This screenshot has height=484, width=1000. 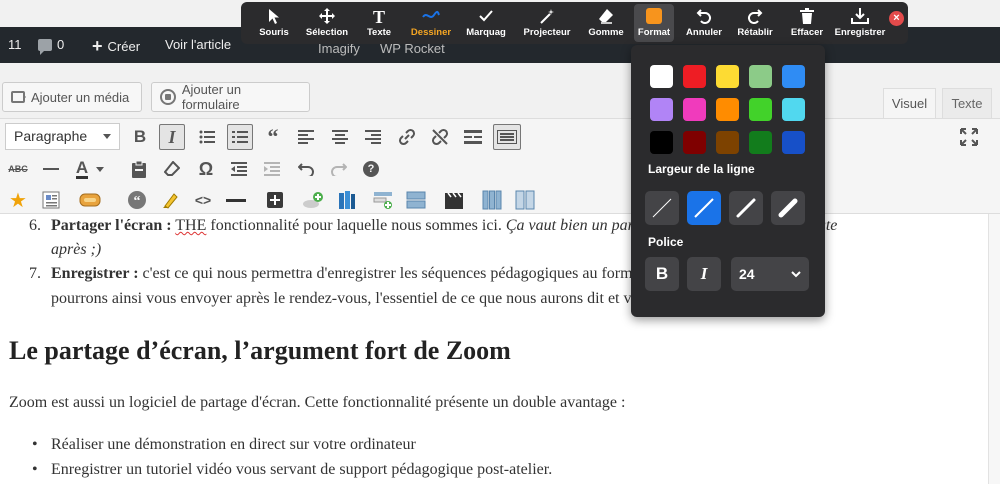 I want to click on two-columns-icon, so click(x=525, y=200).